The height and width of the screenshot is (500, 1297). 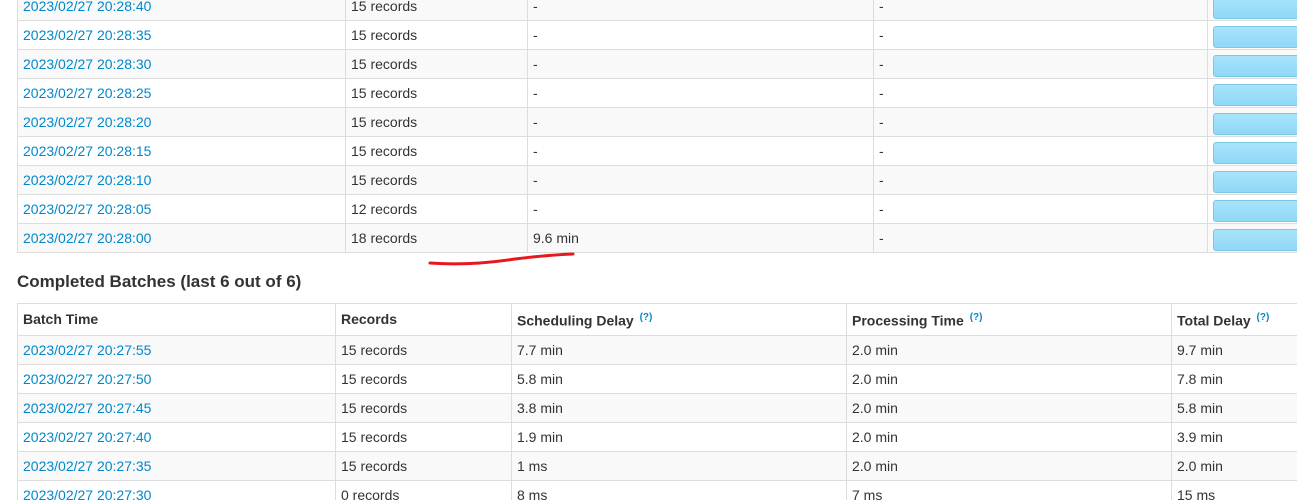 What do you see at coordinates (87, 64) in the screenshot?
I see `batch-time-link: 2023/02/27 20:28:30` at bounding box center [87, 64].